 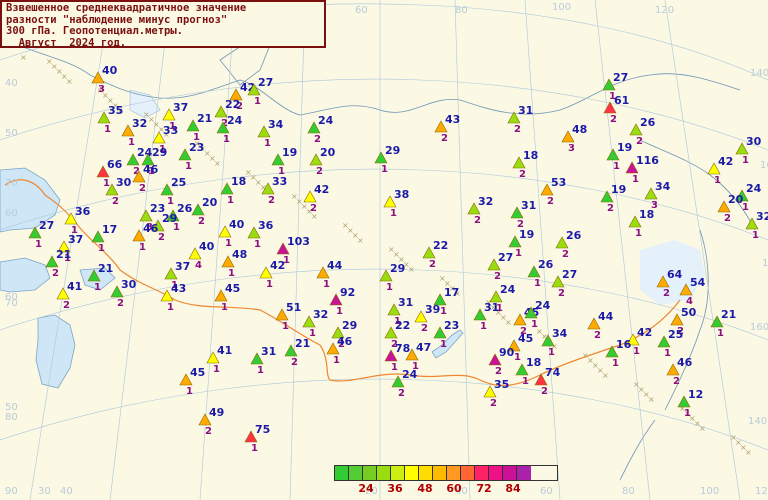 What do you see at coordinates (201, 255) in the screenshot?
I see `station-marker: 40 4` at bounding box center [201, 255].